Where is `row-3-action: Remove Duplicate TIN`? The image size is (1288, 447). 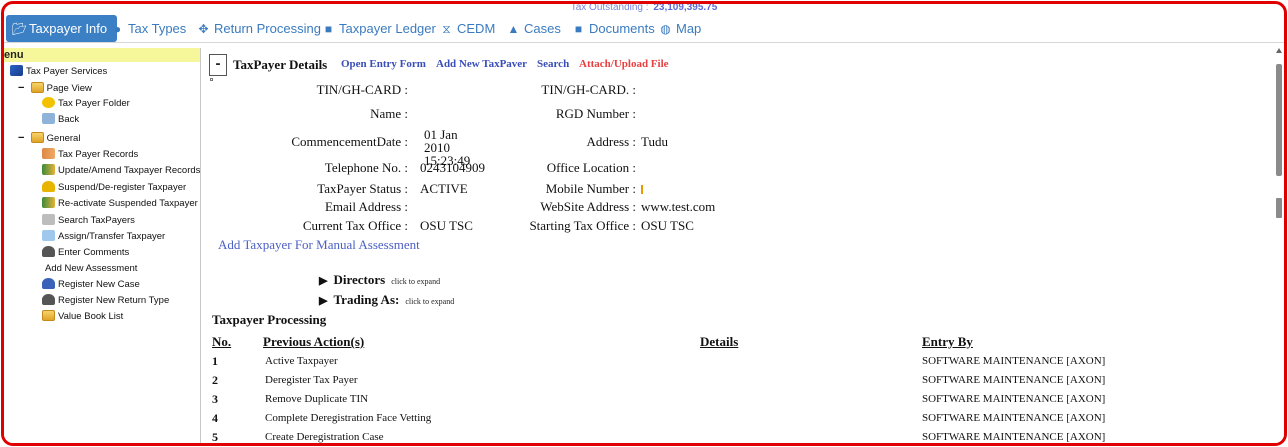 row-3-action: Remove Duplicate TIN is located at coordinates (317, 399).